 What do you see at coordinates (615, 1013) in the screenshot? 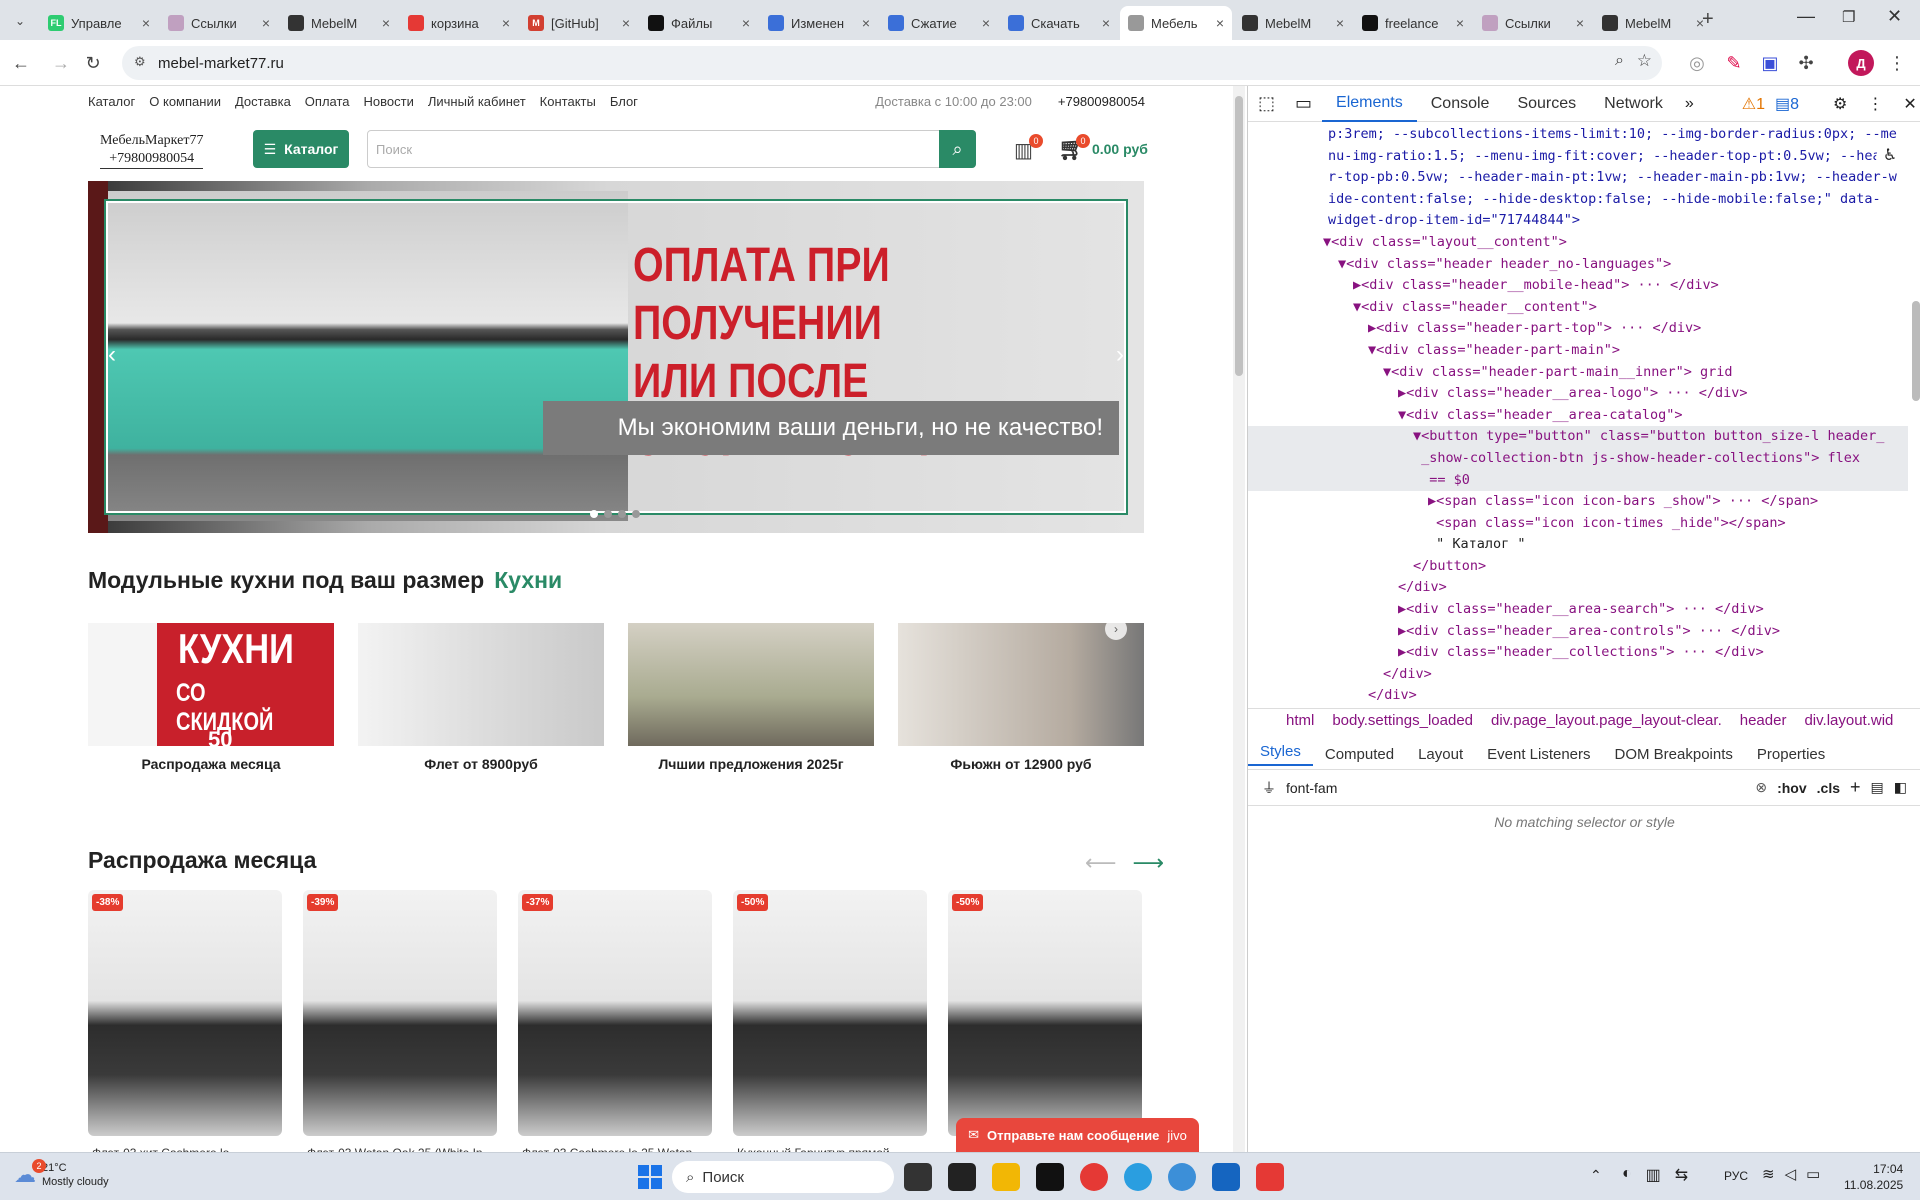
I see `product-card: -37%` at bounding box center [615, 1013].